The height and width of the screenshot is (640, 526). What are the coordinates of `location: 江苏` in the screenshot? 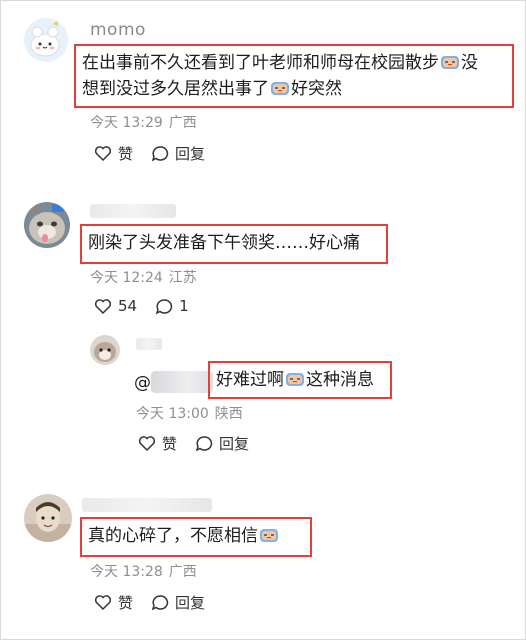 It's located at (182, 278).